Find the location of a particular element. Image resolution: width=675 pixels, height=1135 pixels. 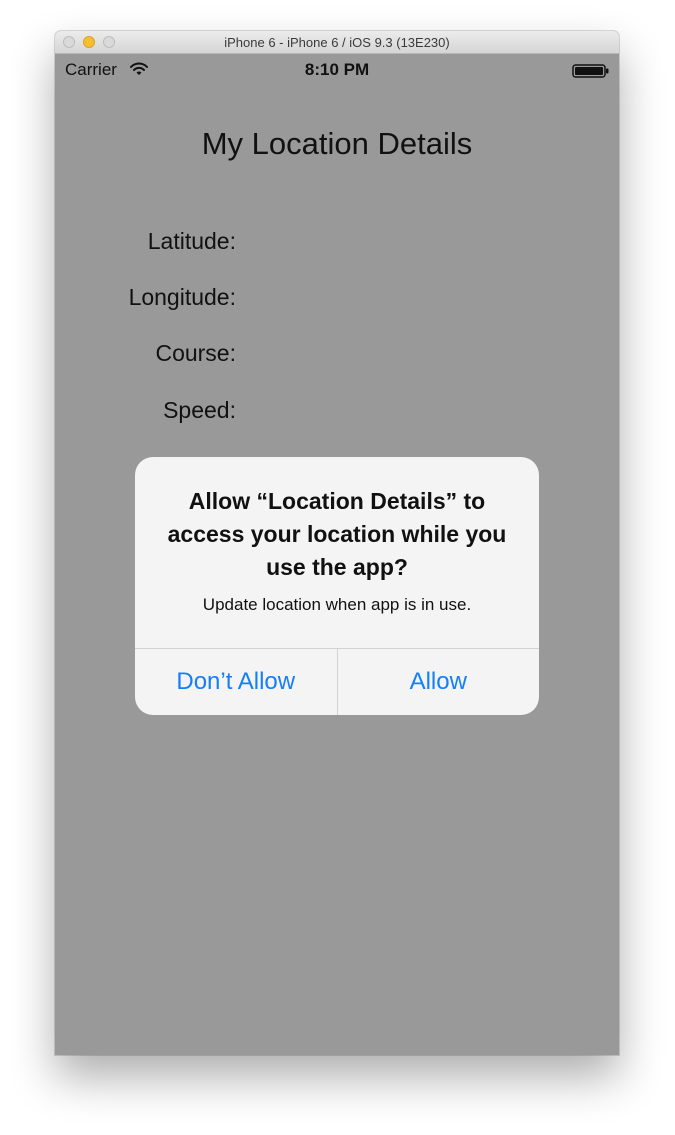

dont-allow-button: Don’t Allow is located at coordinates (236, 682).